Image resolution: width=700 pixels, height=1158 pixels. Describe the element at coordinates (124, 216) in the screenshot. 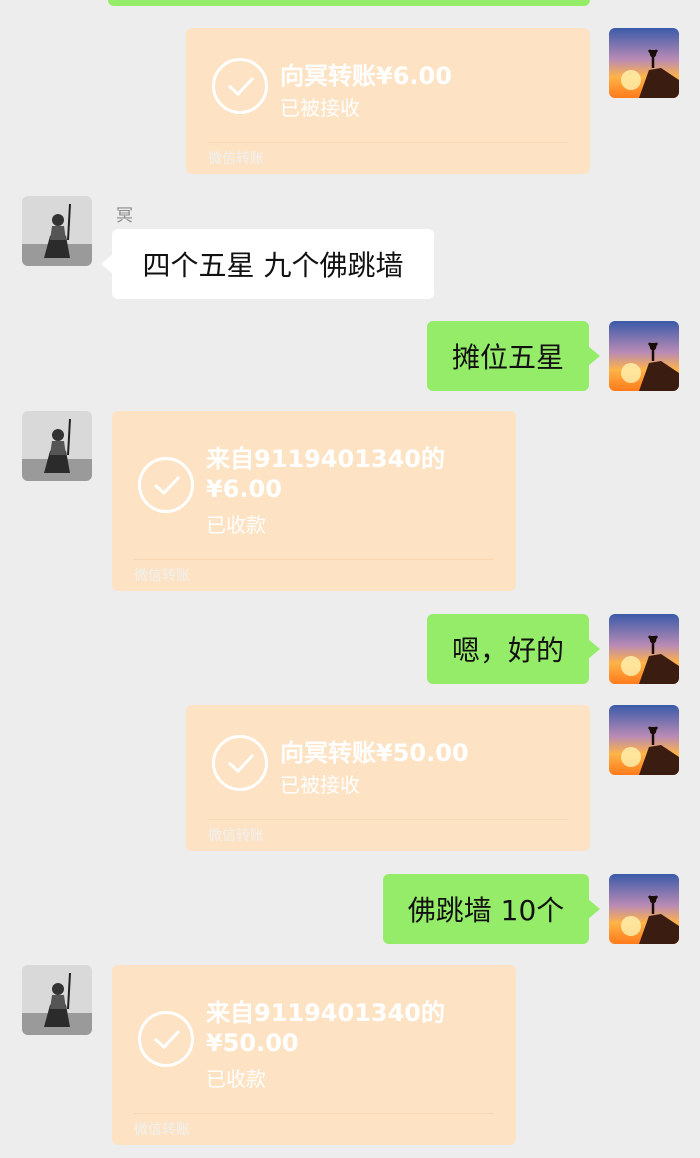

I see `sender-name: 冥` at that location.